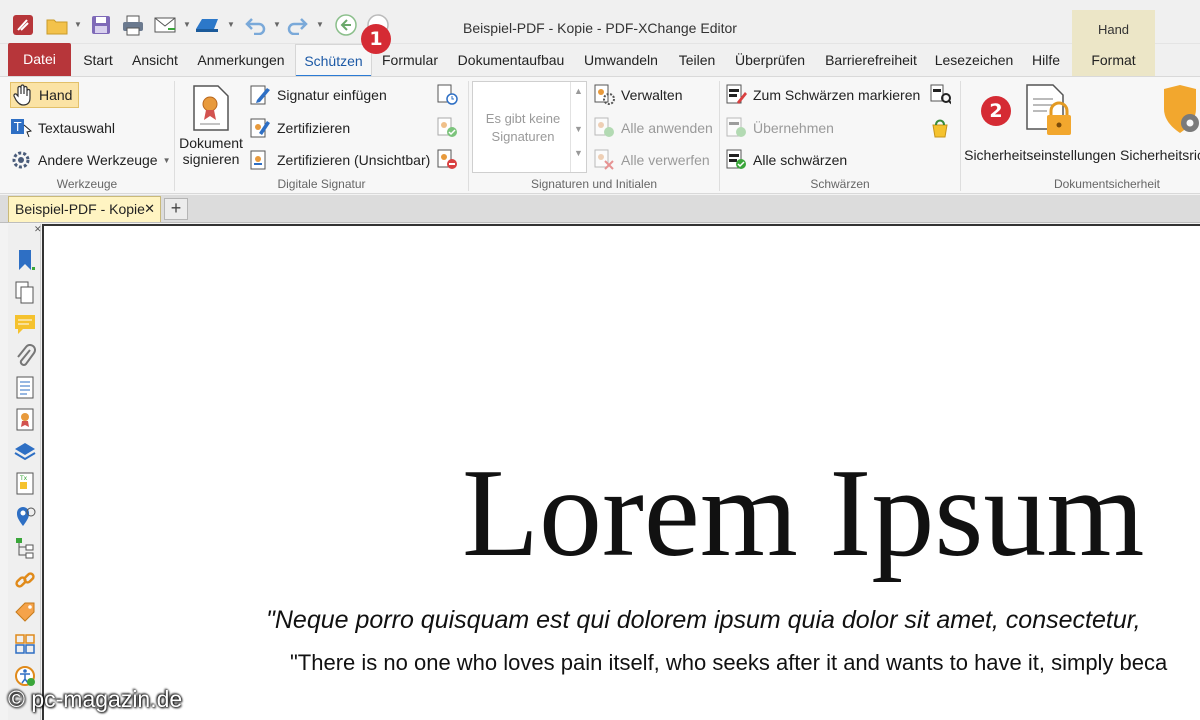 This screenshot has height=720, width=1200. Describe the element at coordinates (78, 24) in the screenshot. I see `open-dropdown-icon: ▼` at that location.